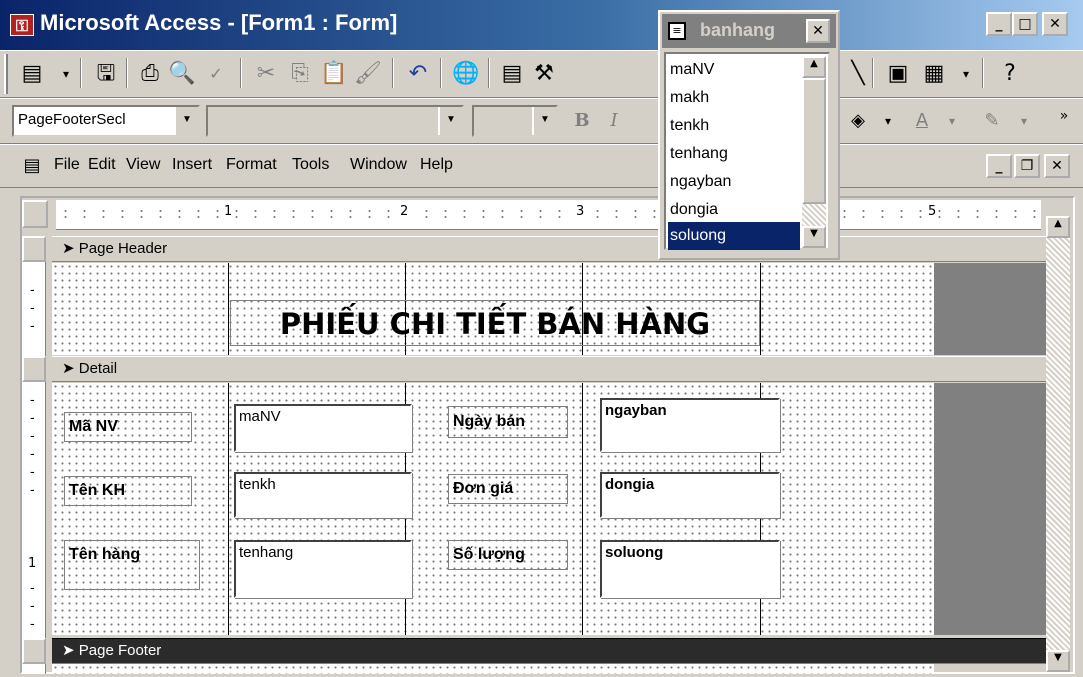  Describe the element at coordinates (922, 121) in the screenshot. I see `font-color-icon: A` at that location.